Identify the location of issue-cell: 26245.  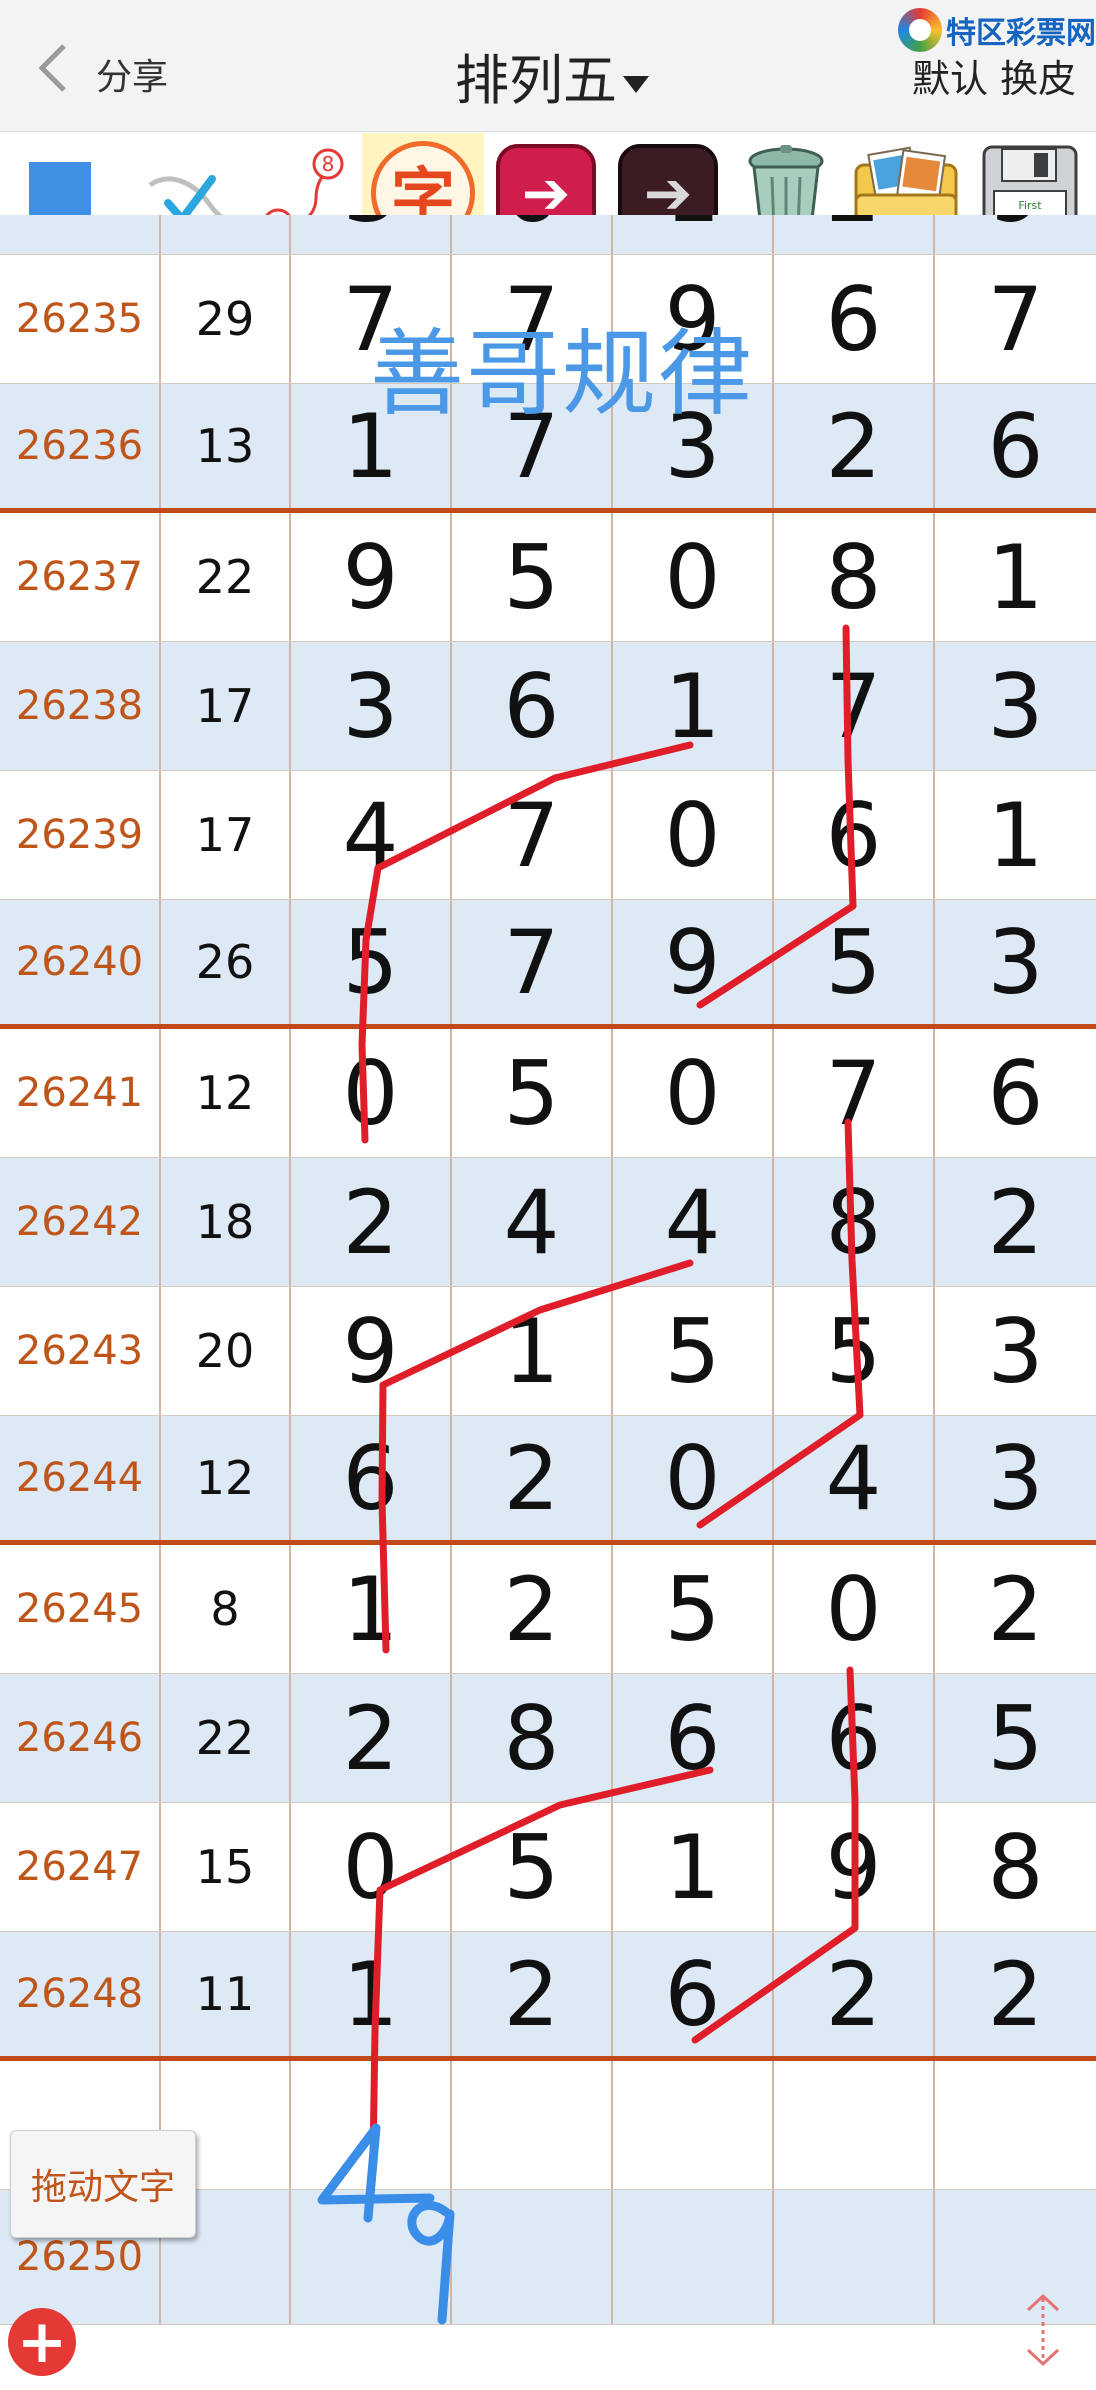
(80, 1609).